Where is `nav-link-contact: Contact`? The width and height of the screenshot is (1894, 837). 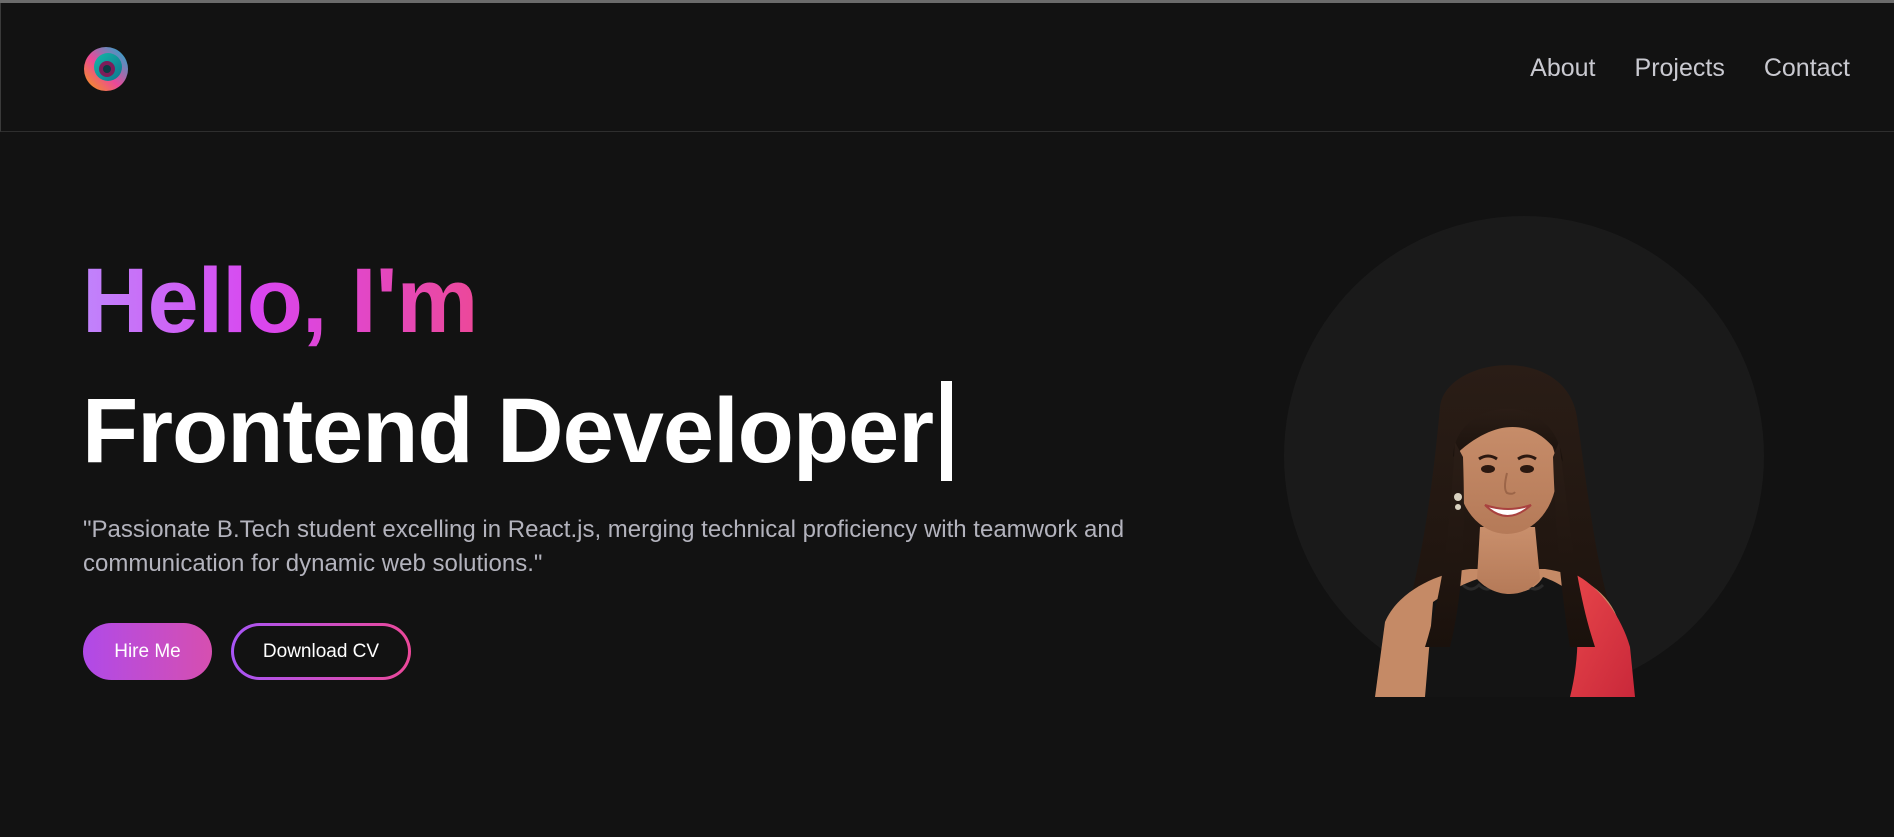
nav-link-contact: Contact is located at coordinates (1807, 68).